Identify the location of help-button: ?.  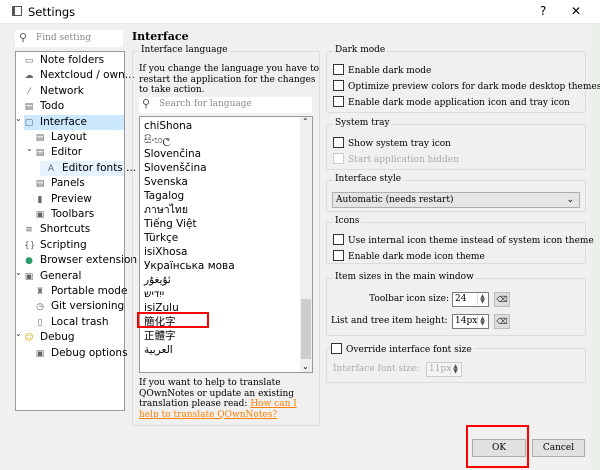
(543, 11).